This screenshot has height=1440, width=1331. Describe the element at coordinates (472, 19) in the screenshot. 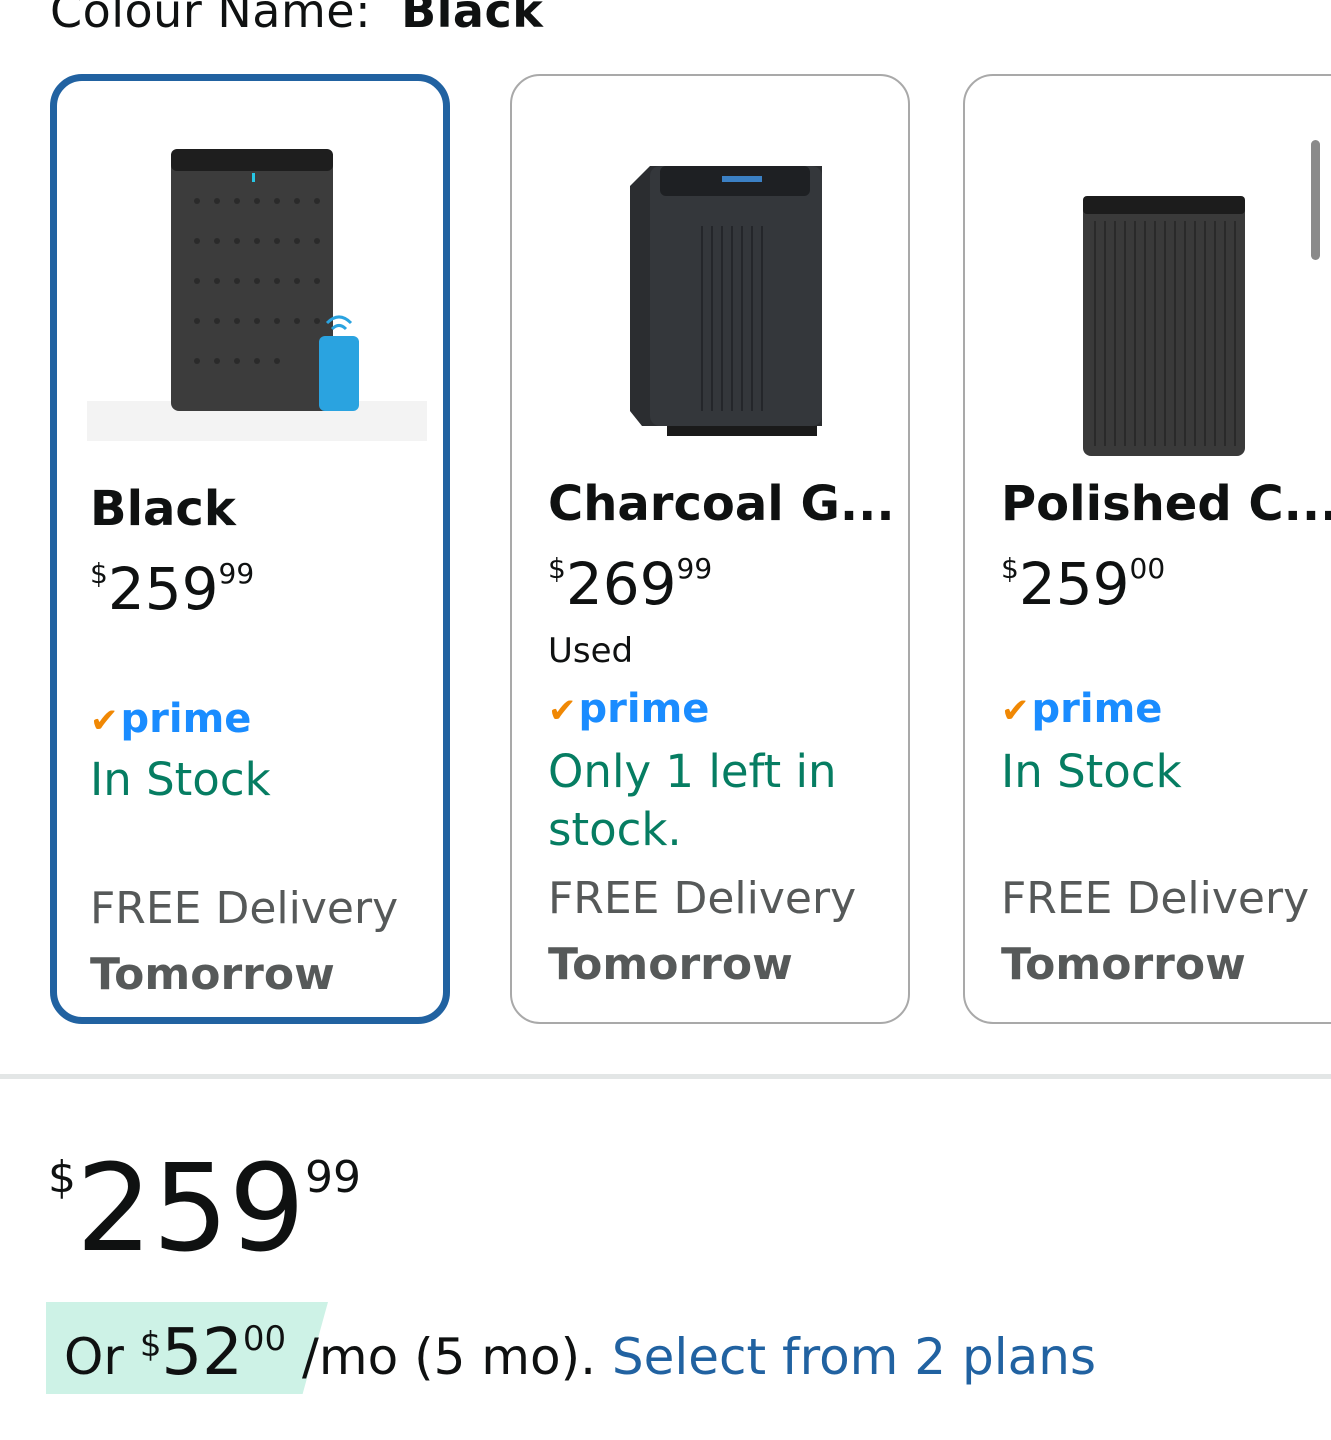

I see `colour-name-value: Black` at that location.